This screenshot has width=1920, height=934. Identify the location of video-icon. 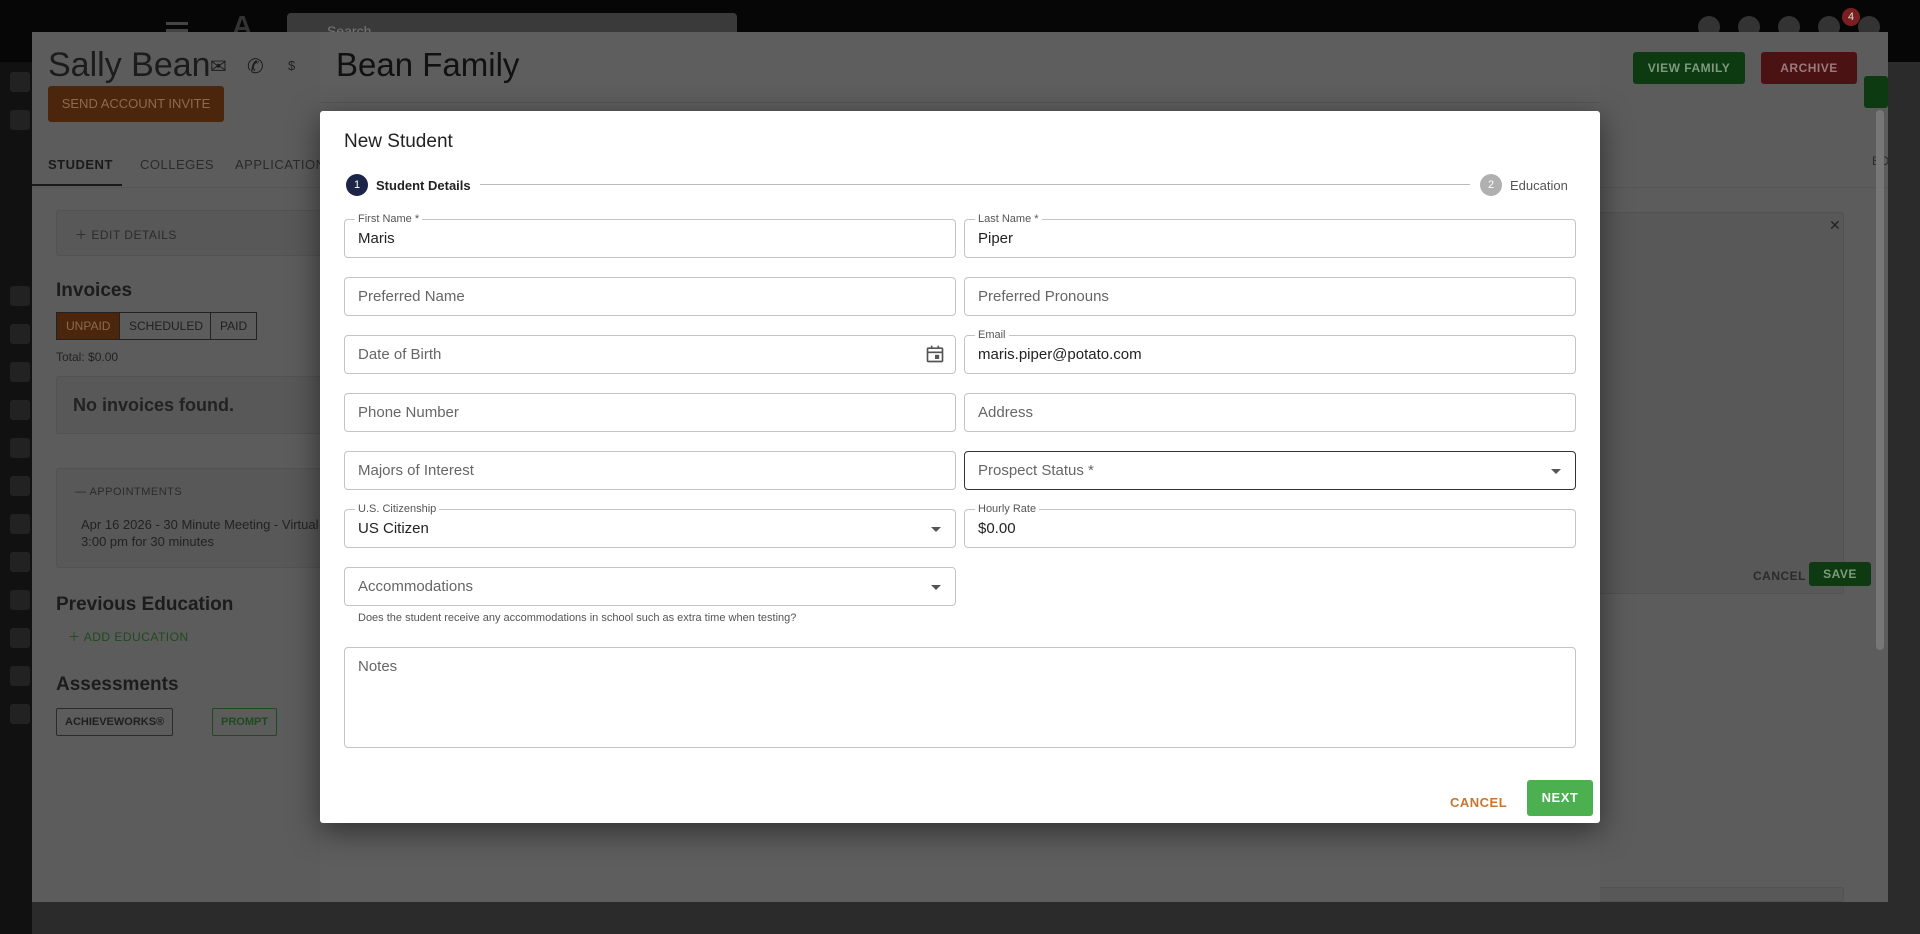
(20, 486).